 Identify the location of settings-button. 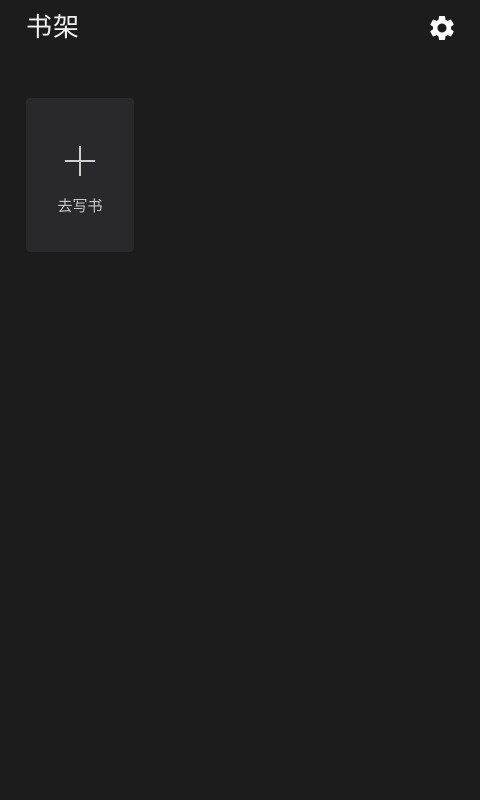
(442, 28).